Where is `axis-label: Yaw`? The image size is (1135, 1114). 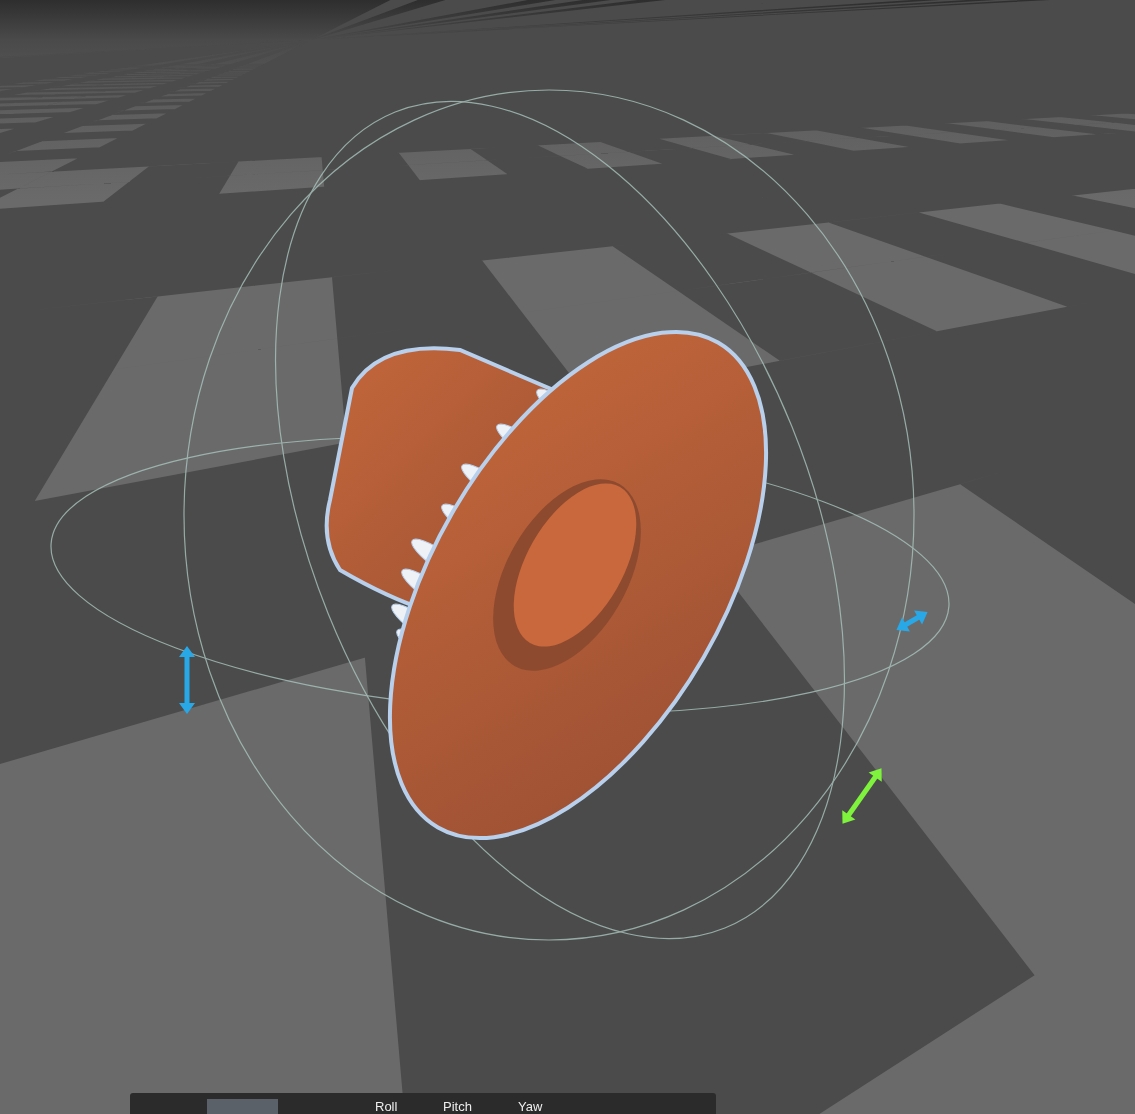 axis-label: Yaw is located at coordinates (530, 1107).